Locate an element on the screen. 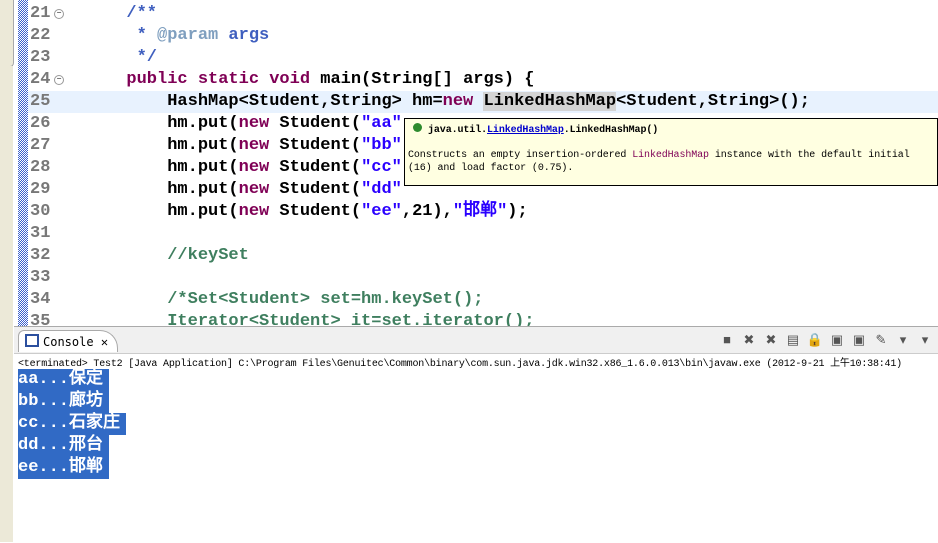 This screenshot has height=543, width=938. code-text: */ is located at coordinates (147, 57).